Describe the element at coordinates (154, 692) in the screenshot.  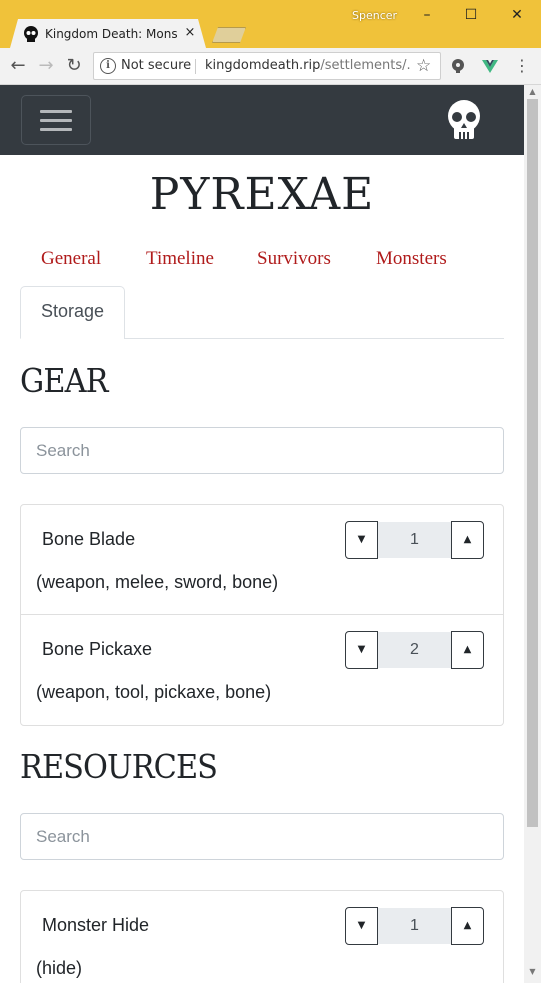
I see `item-tags: (weapon, tool, pickaxe, bone)` at that location.